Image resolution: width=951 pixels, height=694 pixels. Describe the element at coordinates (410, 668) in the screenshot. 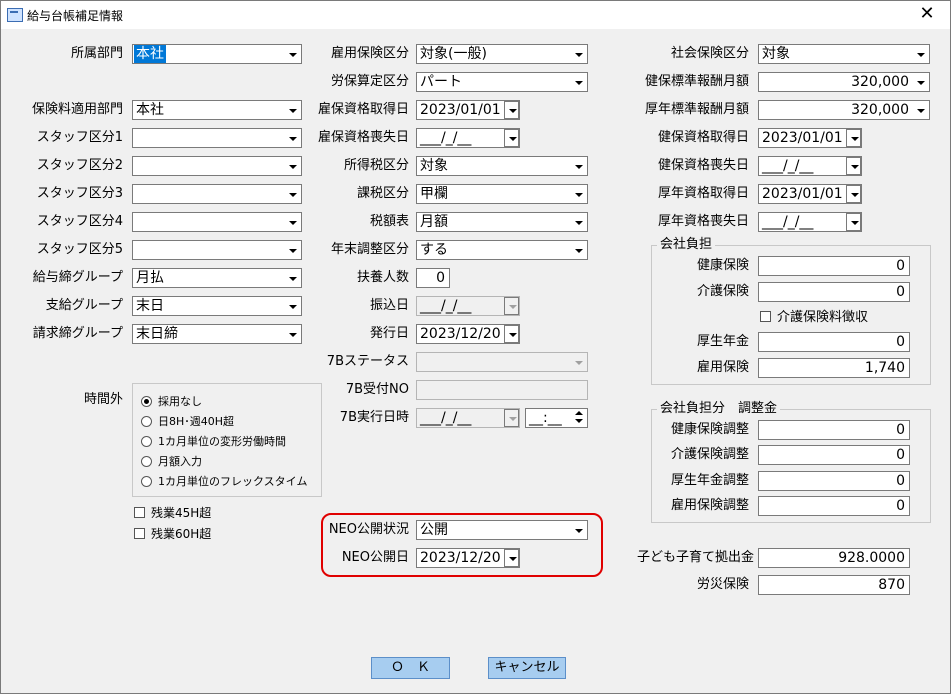

I see `ok-button: Ｏ Ｋ` at that location.